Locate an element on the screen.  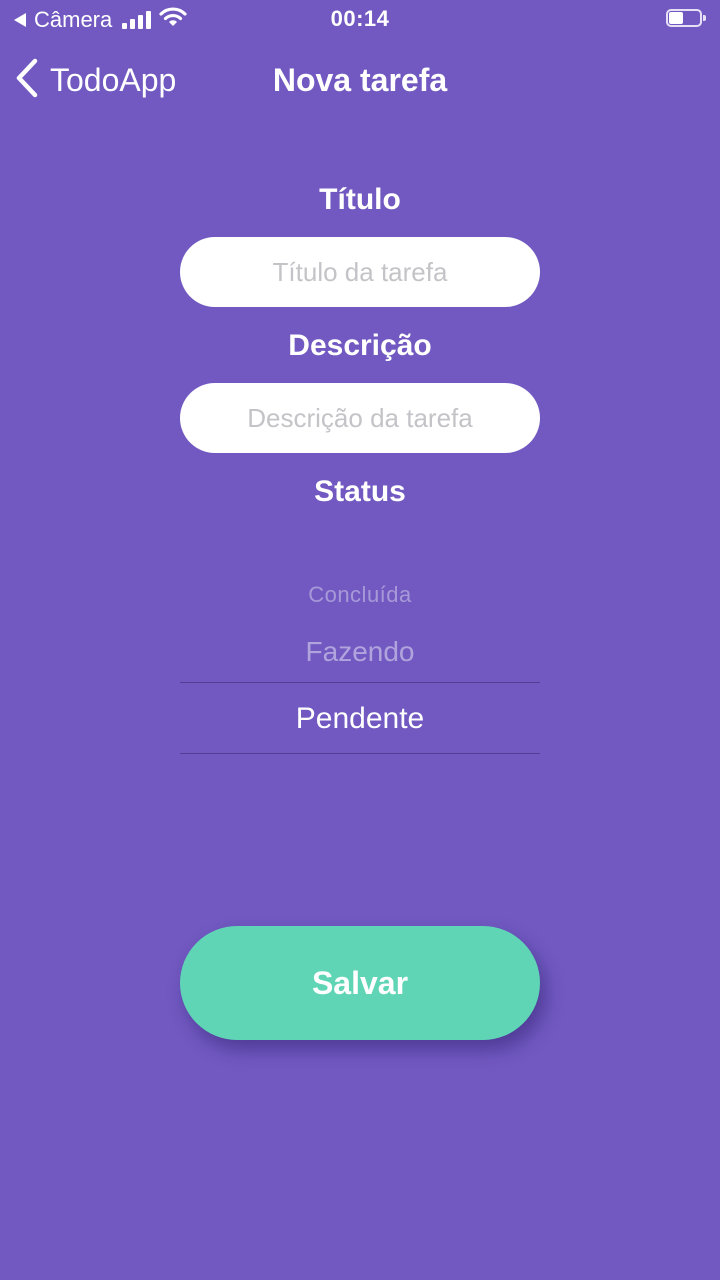
picker-option-fazendo: Fazendo is located at coordinates (360, 652).